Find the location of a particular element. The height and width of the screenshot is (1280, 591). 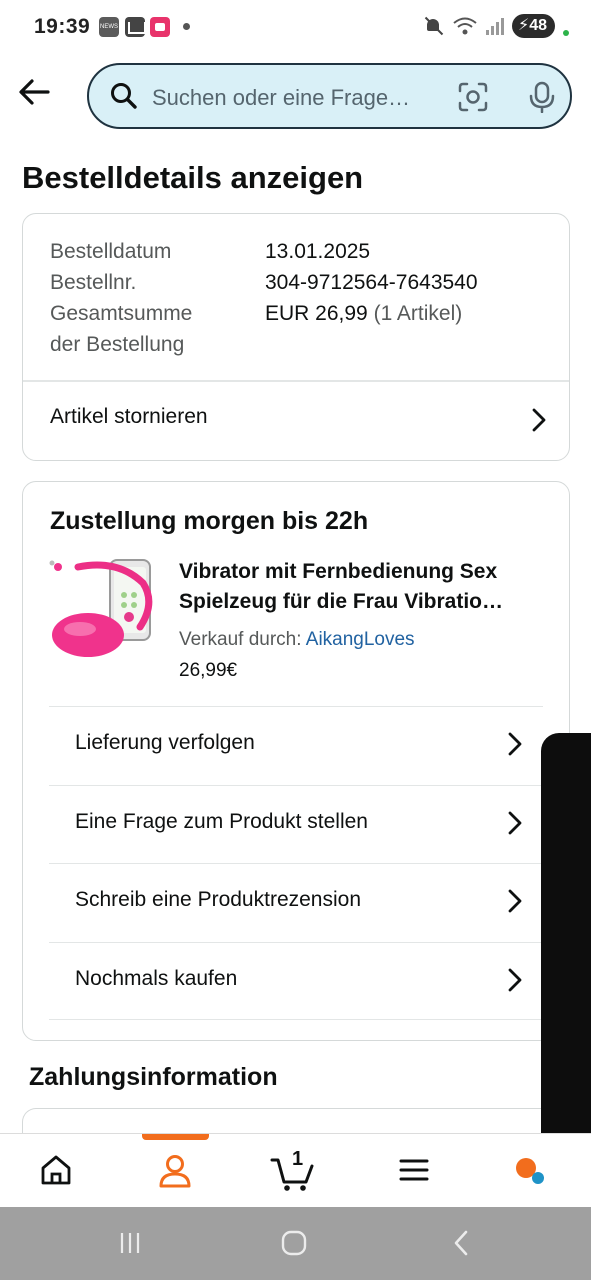

buy-again-label: Nochmals kaufen is located at coordinates (156, 978).